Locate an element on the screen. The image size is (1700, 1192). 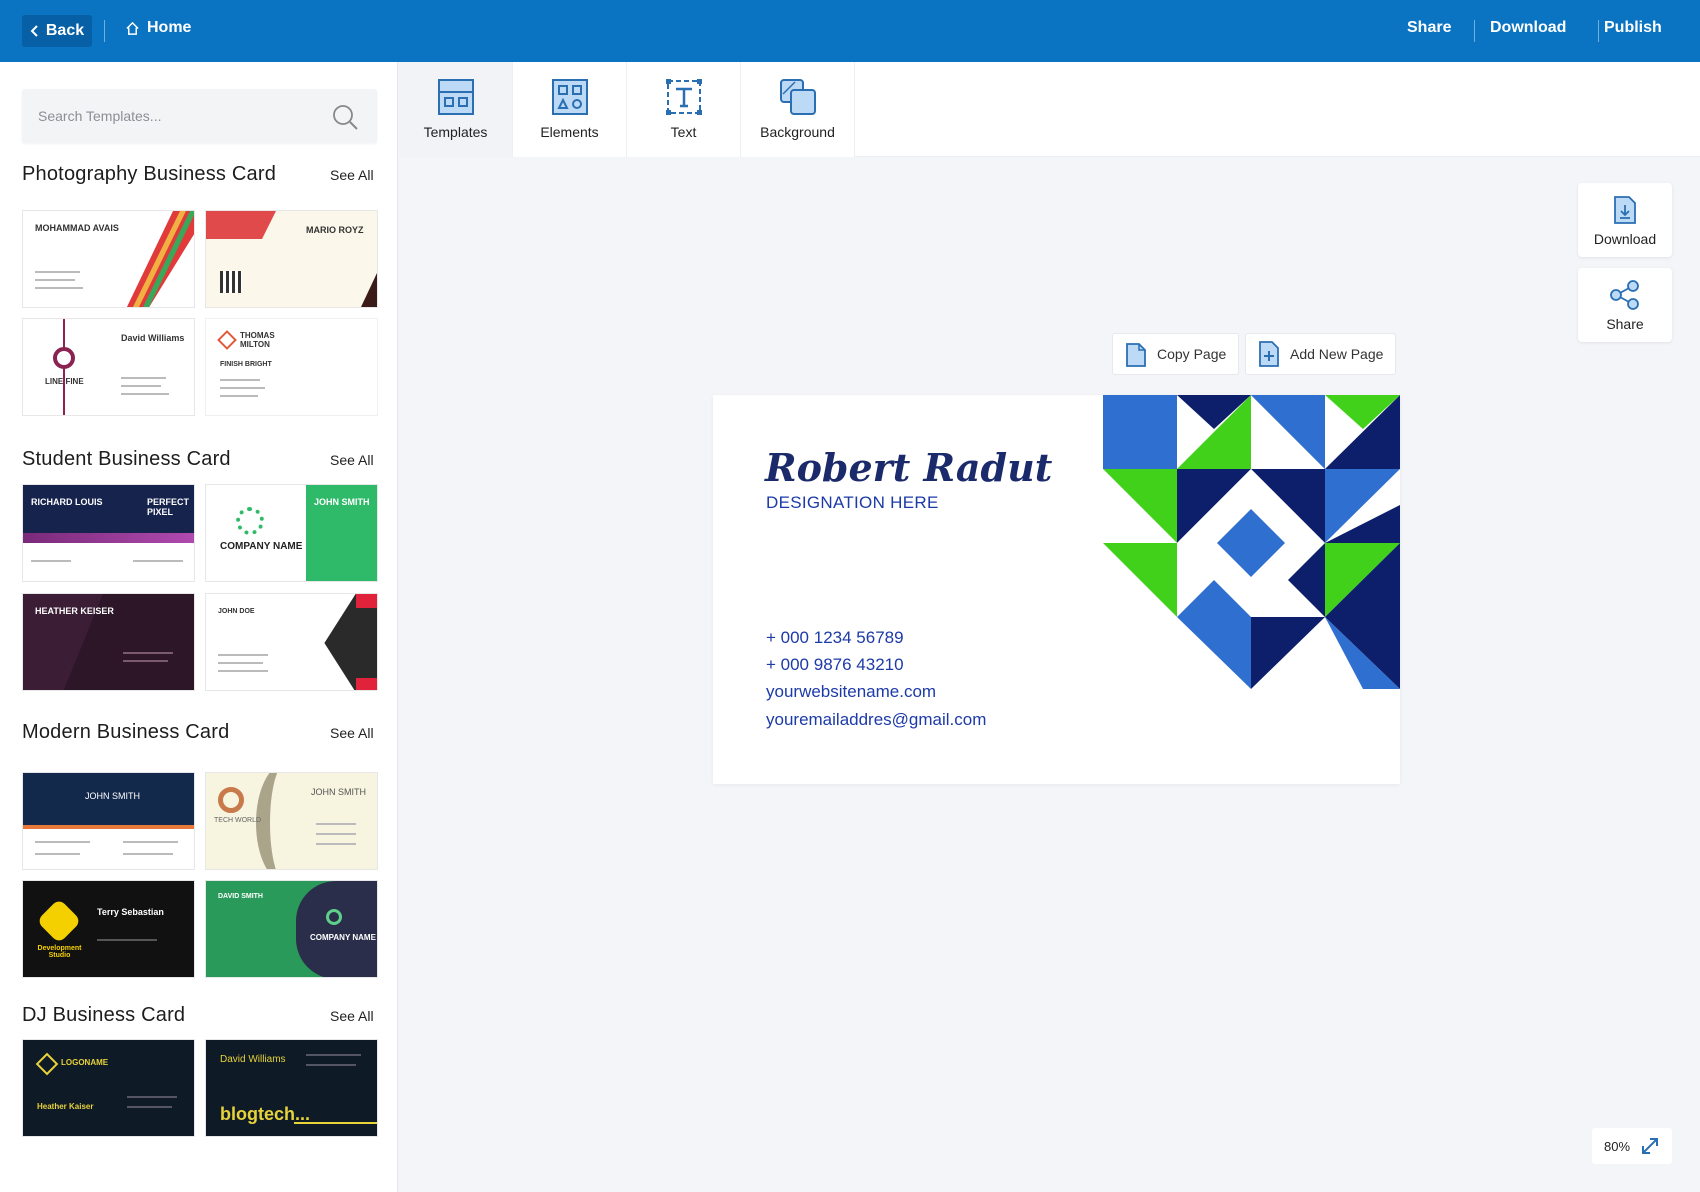
download-icon is located at coordinates (1625, 210).